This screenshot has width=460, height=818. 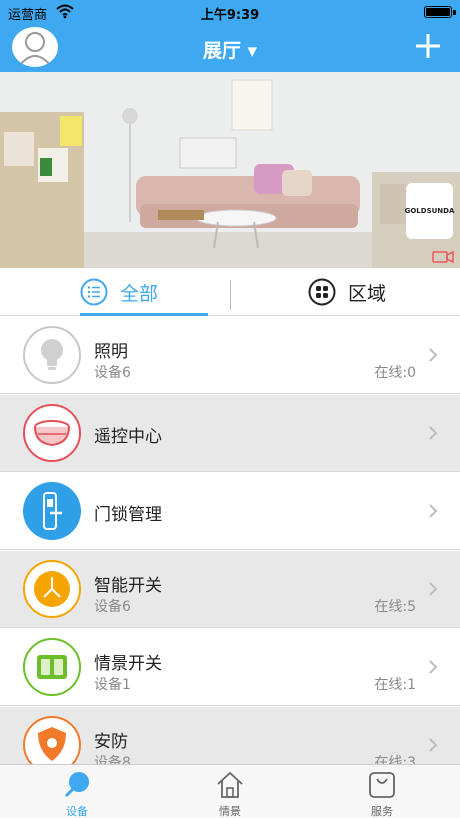 I want to click on device-name: 照明, so click(x=111, y=352).